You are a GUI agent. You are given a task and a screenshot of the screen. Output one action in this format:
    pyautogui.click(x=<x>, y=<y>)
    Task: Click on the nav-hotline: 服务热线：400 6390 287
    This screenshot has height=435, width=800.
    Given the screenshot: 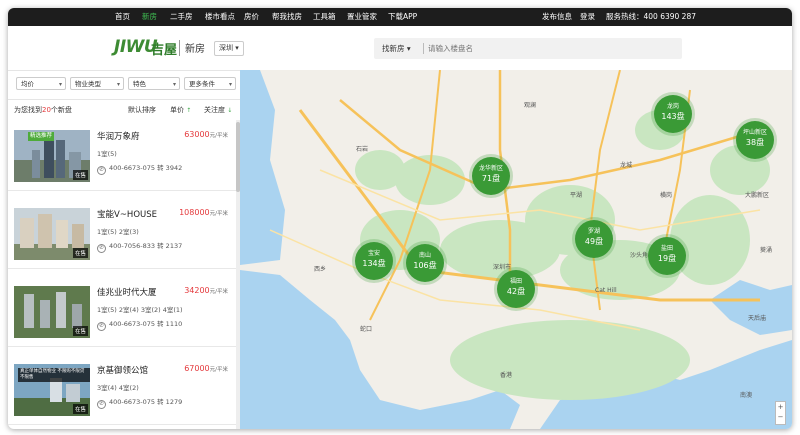 What is the action you would take?
    pyautogui.click(x=651, y=16)
    